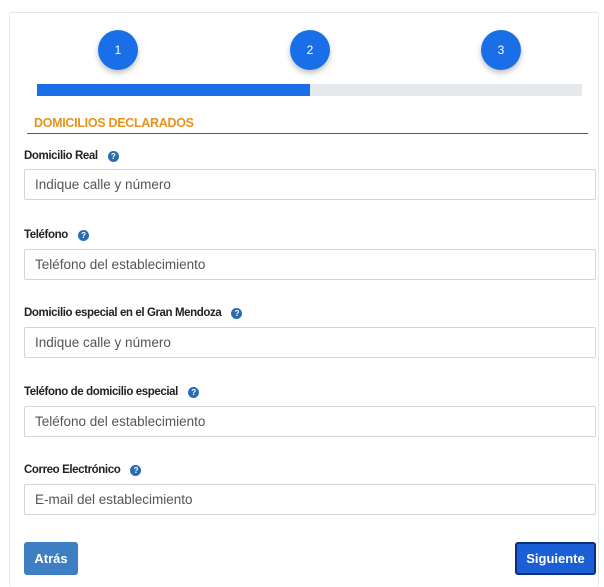 The image size is (604, 587). I want to click on telefono-label: Teléfono ?, so click(56, 235).